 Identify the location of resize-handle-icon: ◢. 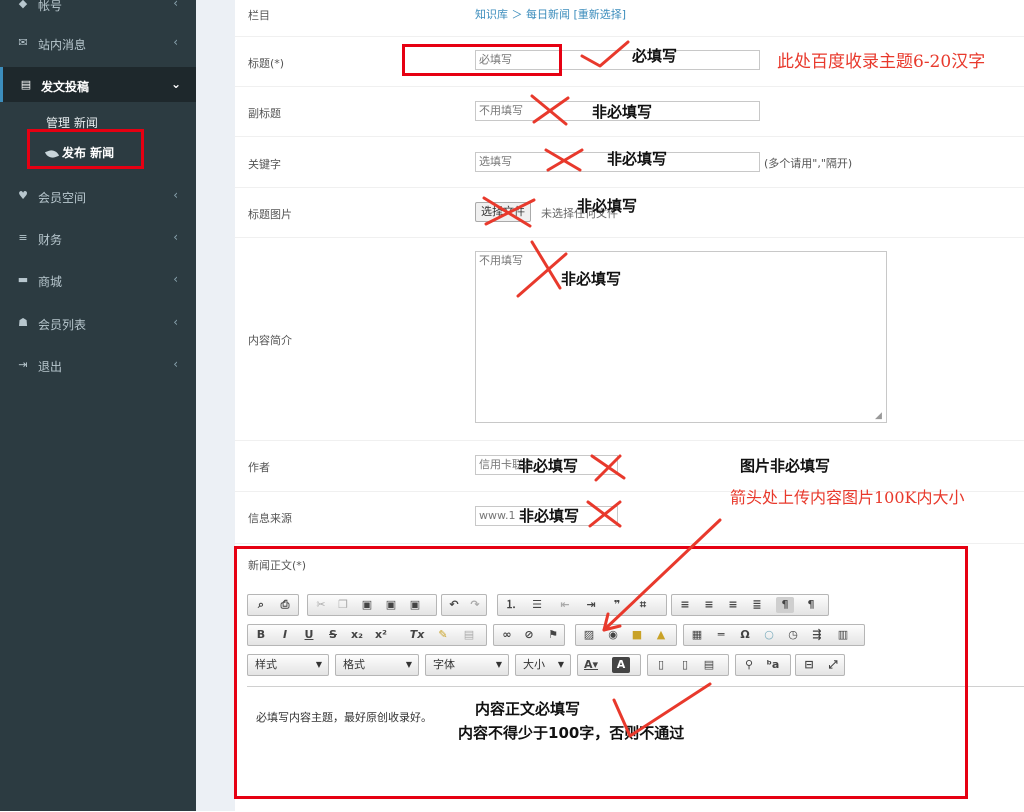
(878, 416).